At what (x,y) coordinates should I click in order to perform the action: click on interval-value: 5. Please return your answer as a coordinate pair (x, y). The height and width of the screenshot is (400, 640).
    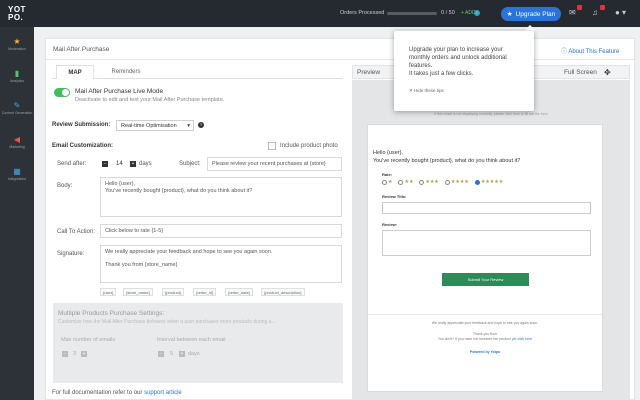
    Looking at the image, I should click on (172, 354).